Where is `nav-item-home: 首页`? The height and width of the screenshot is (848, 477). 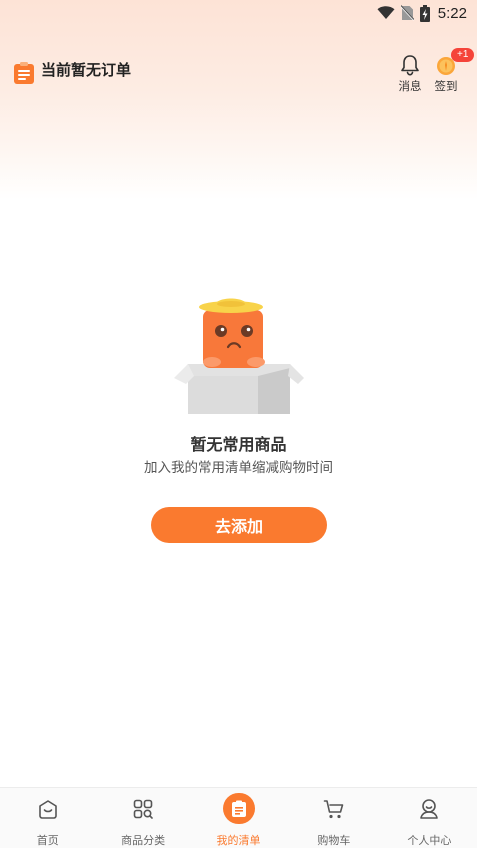 nav-item-home: 首页 is located at coordinates (47, 818).